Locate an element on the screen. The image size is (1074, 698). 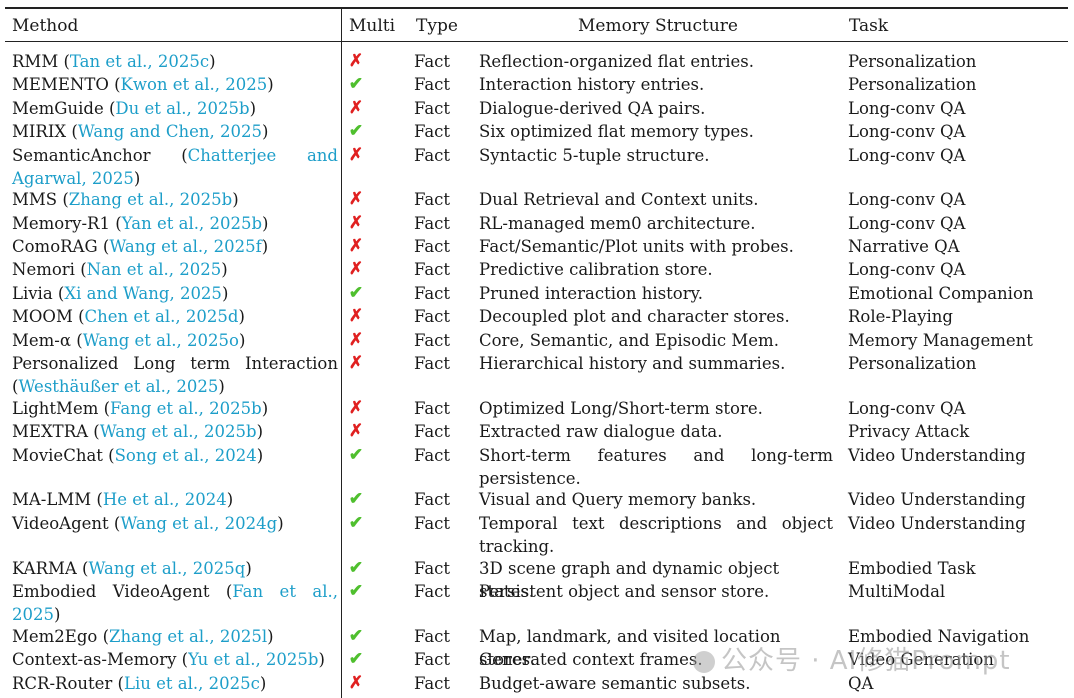
citation-link: Yu et al., 2025b is located at coordinates (253, 659).